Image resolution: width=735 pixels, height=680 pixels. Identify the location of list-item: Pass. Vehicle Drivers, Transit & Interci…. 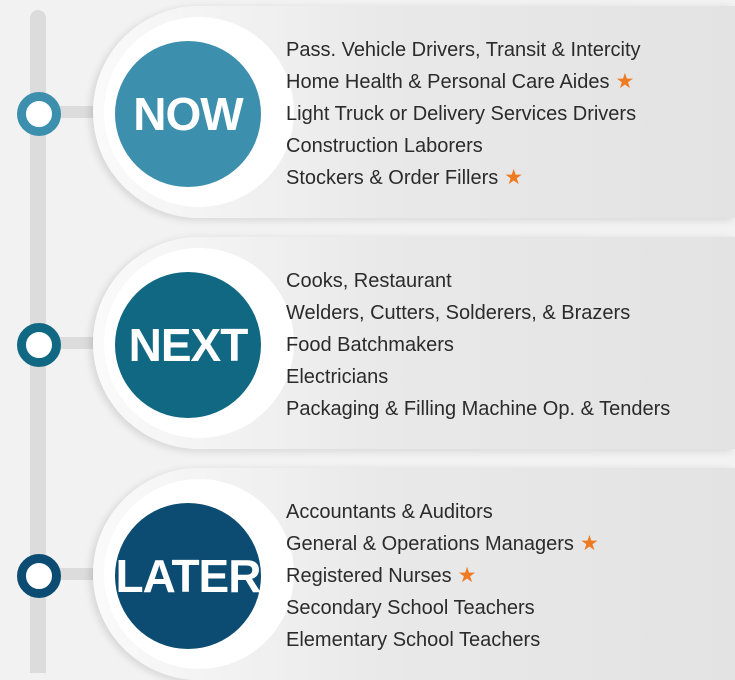
(466, 50).